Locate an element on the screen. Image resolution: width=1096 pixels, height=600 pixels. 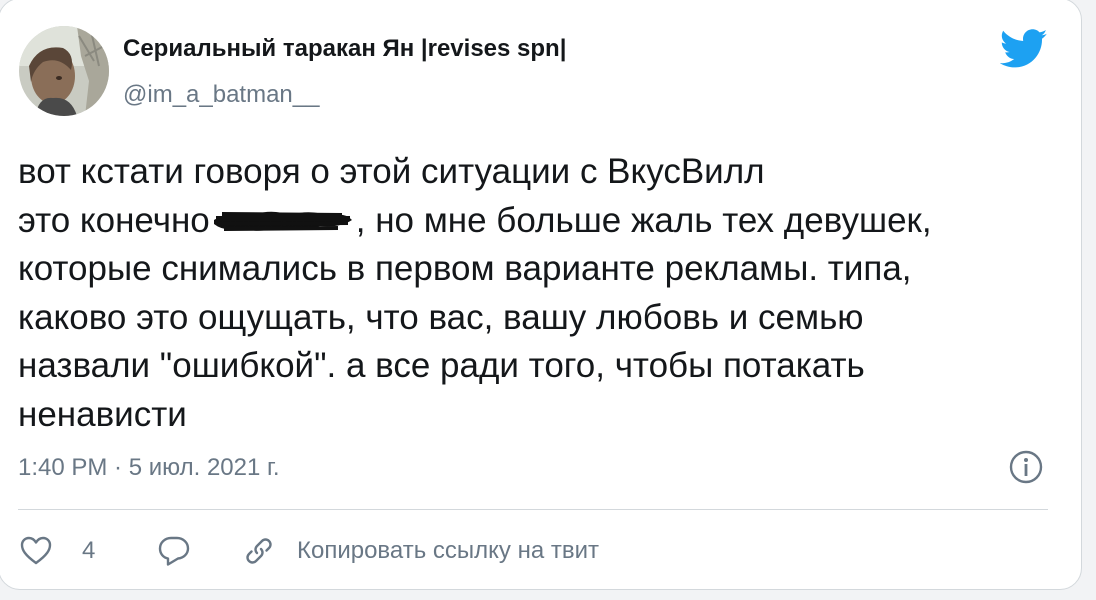
avatar is located at coordinates (64, 71).